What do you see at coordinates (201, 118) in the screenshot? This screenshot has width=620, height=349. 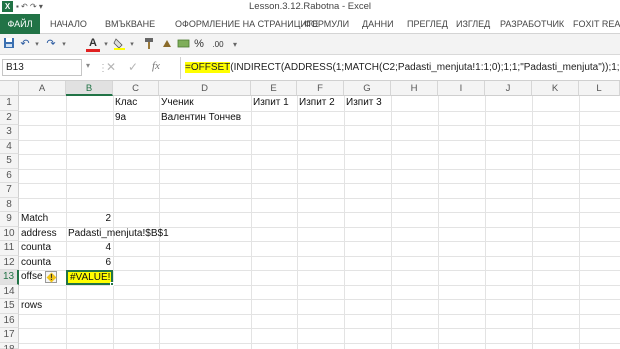 I see `cell-d2: Валентин Тончев` at bounding box center [201, 118].